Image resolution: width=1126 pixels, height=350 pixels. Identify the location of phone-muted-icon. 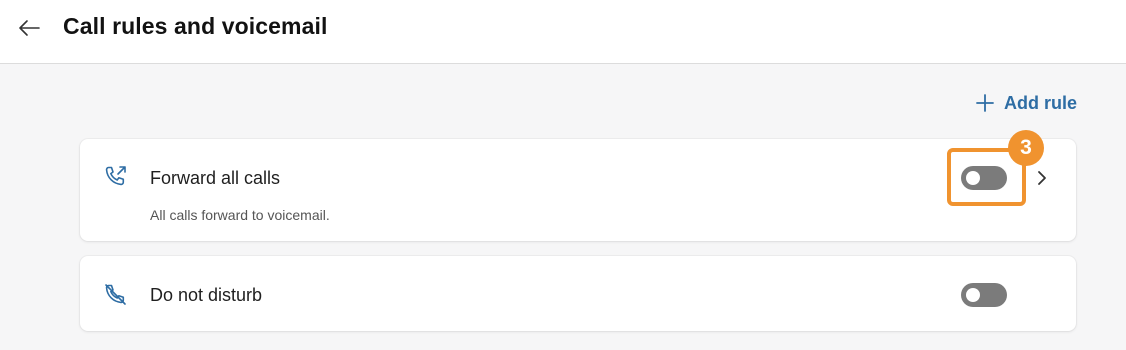
(115, 294).